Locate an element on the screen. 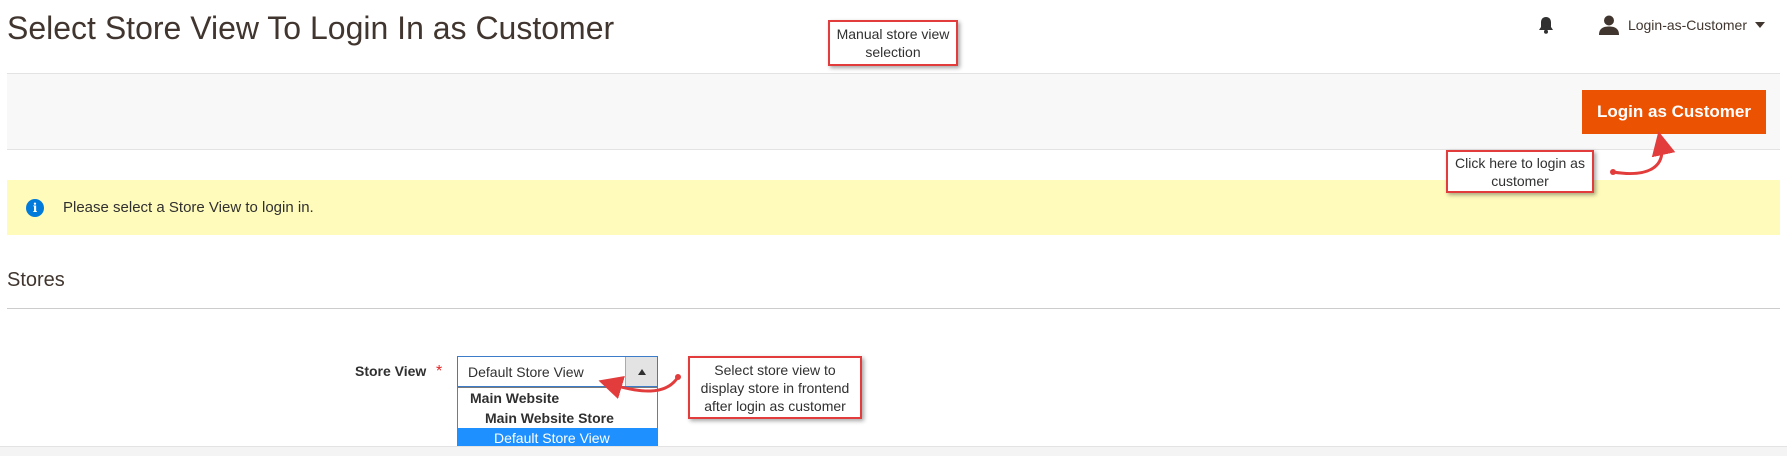 This screenshot has width=1787, height=456. section-divider is located at coordinates (893, 308).